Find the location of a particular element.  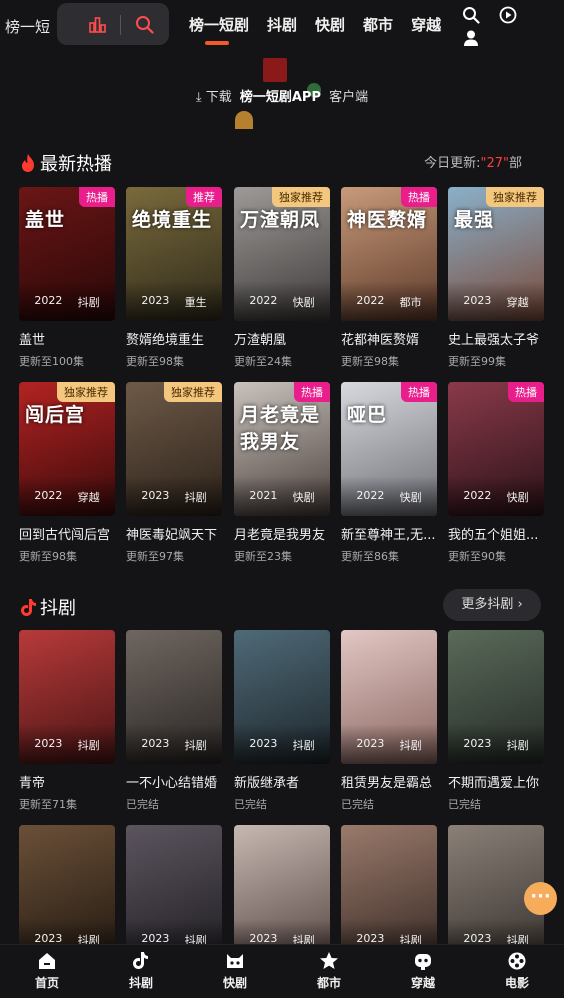

bottom-nav-movie: 电影 is located at coordinates (517, 971).